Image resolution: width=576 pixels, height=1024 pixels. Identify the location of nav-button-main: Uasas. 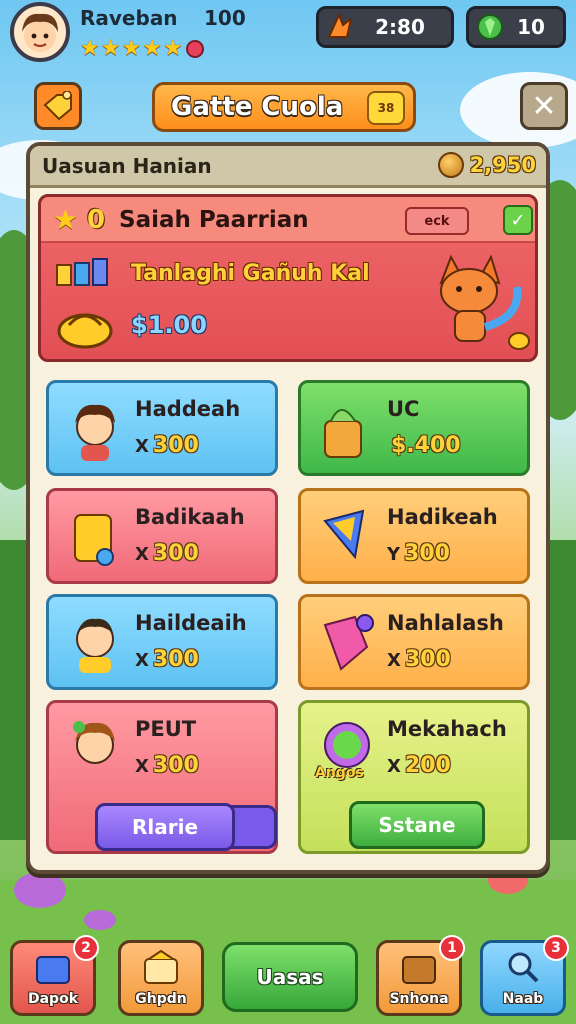
(290, 977).